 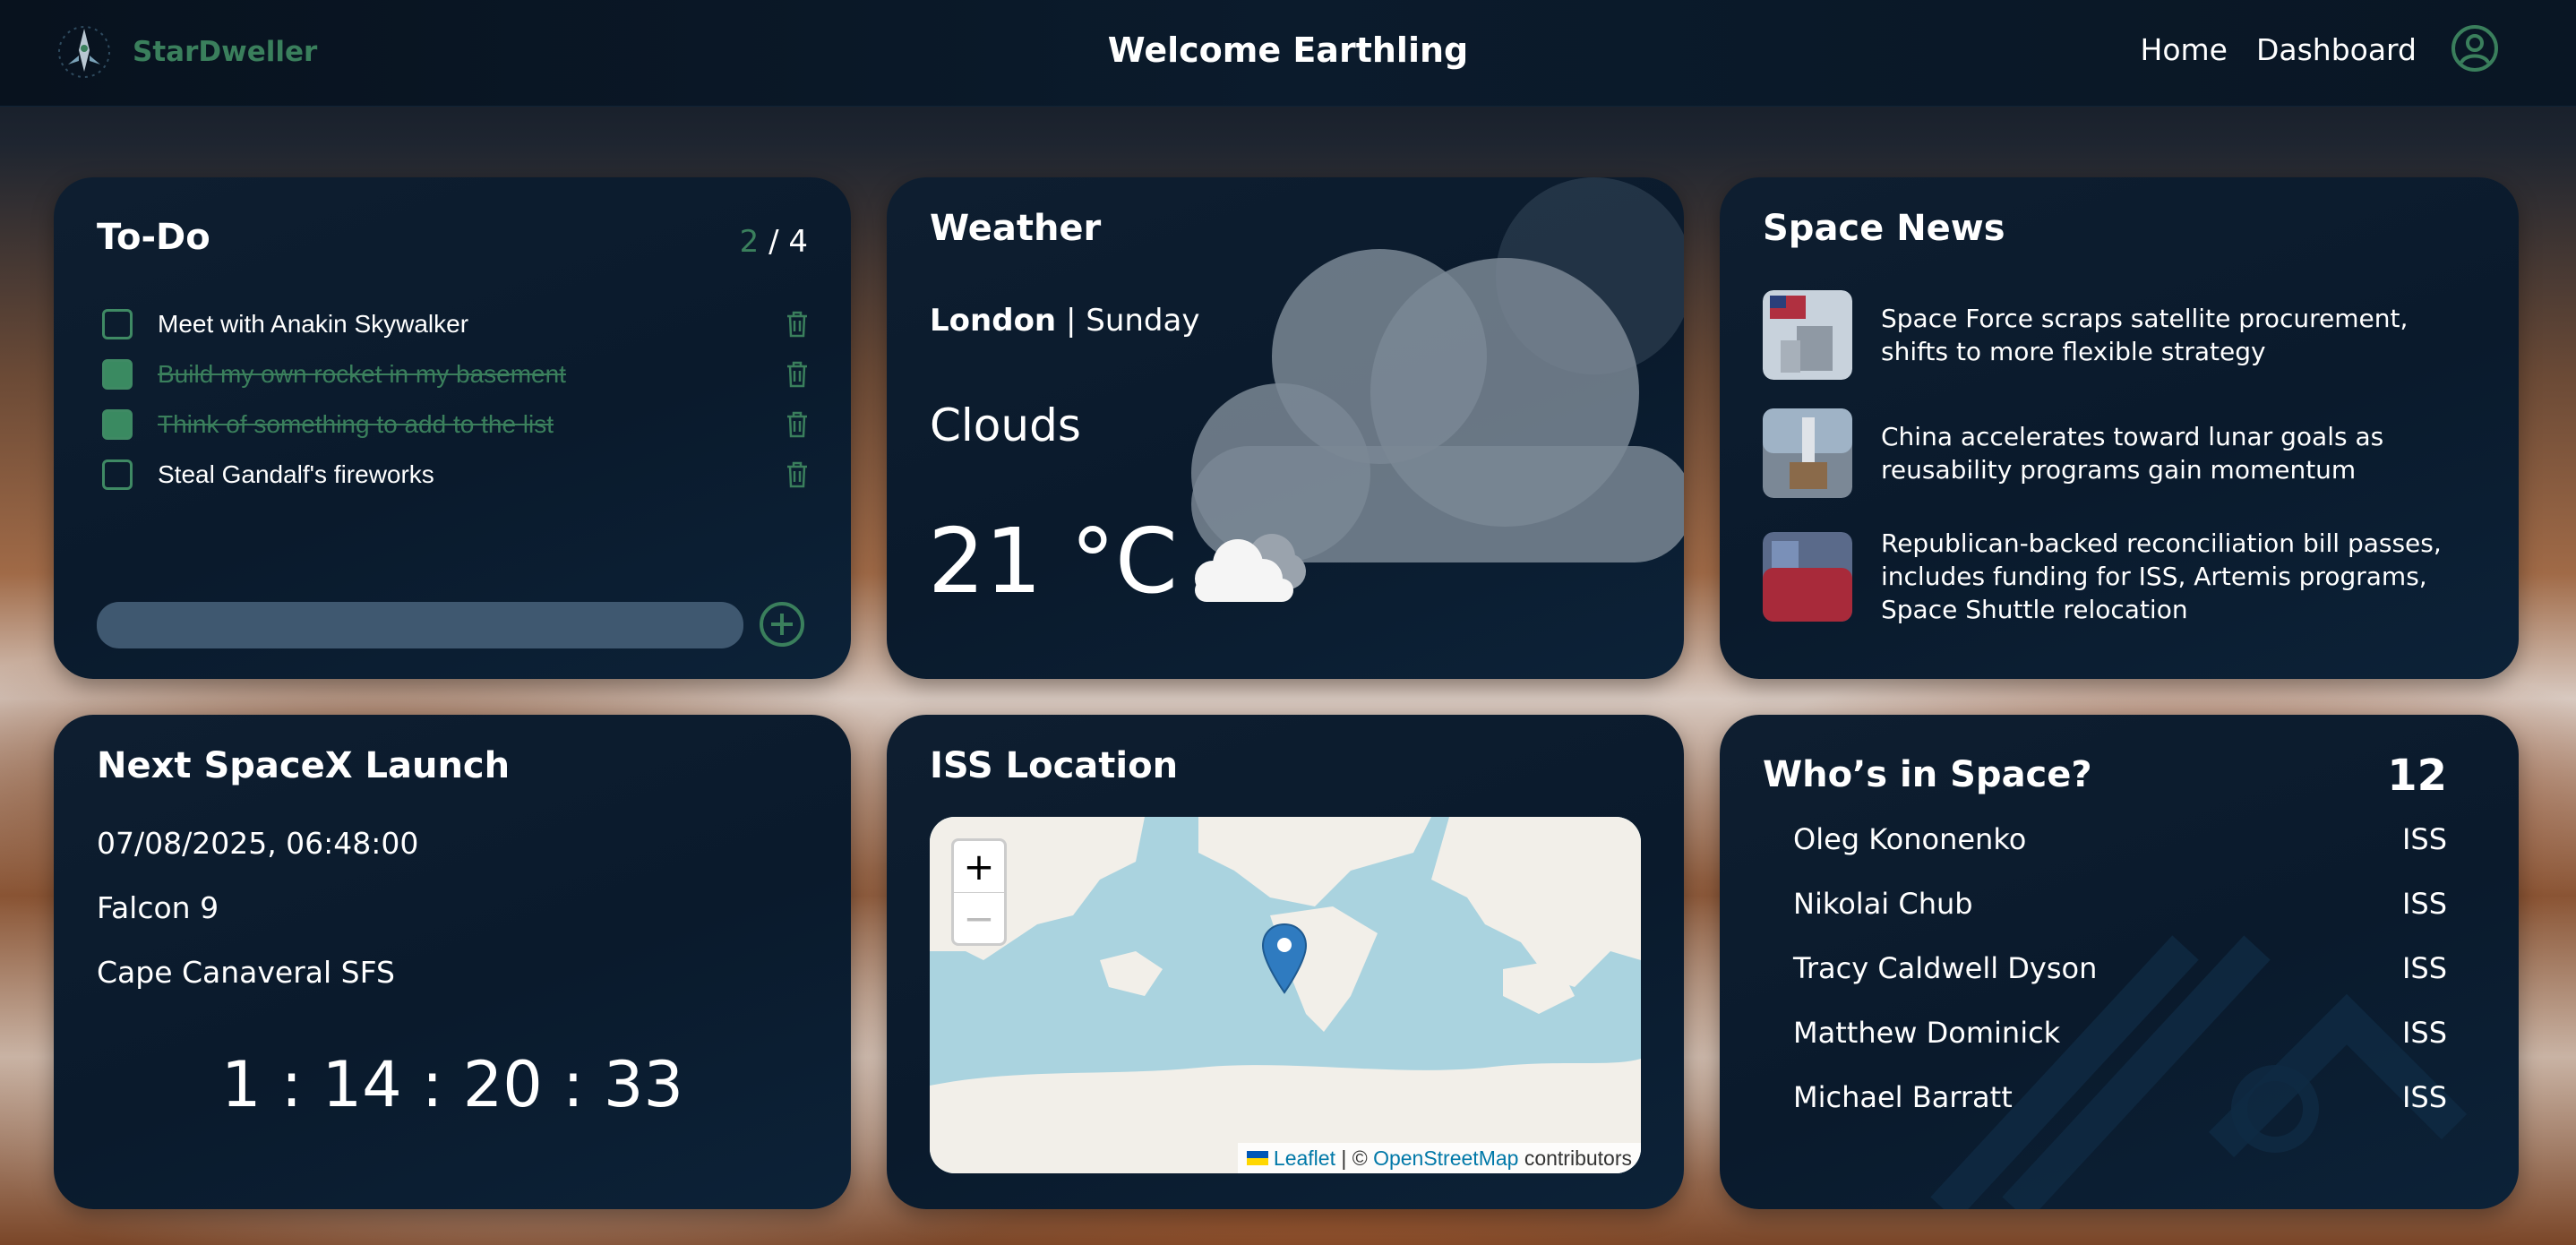 I want to click on crew-row: Oleg Kononenko ISS, so click(x=2120, y=839).